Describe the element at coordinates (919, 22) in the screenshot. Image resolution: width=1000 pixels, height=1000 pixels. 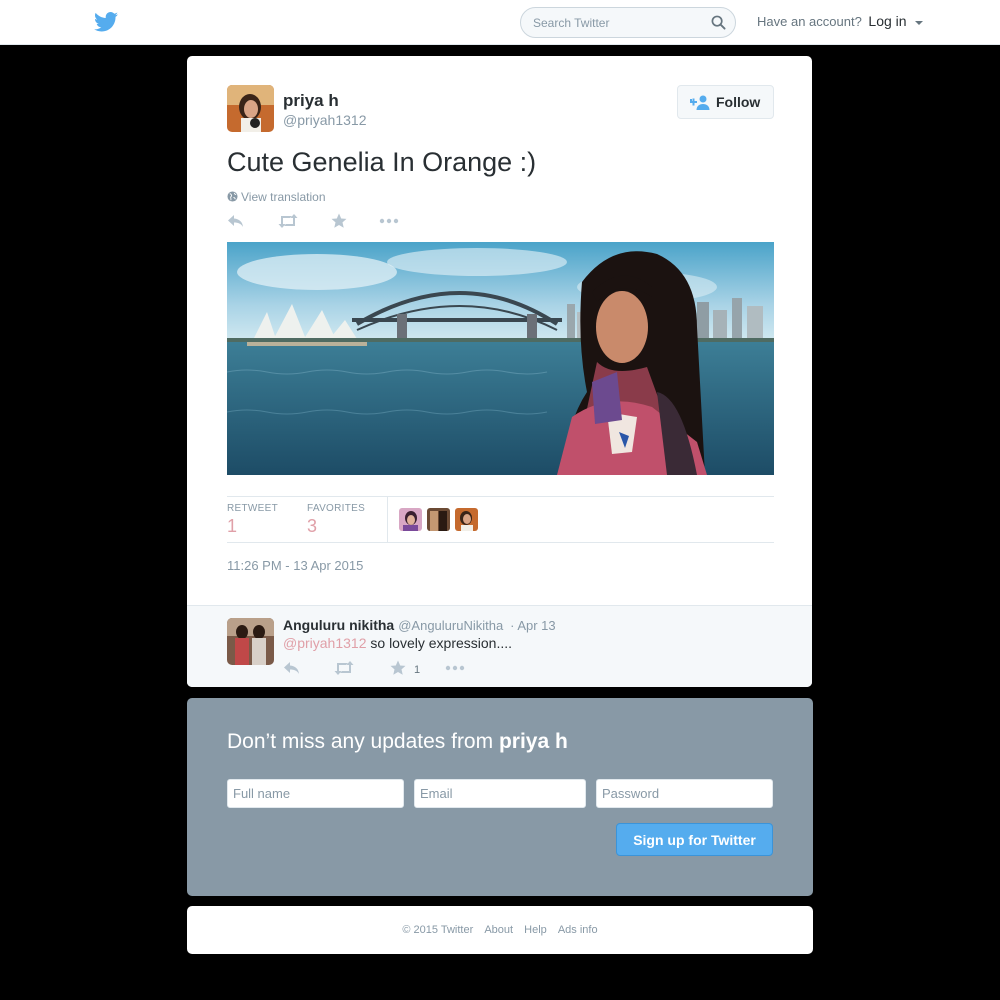
I see `caret-down-icon` at that location.